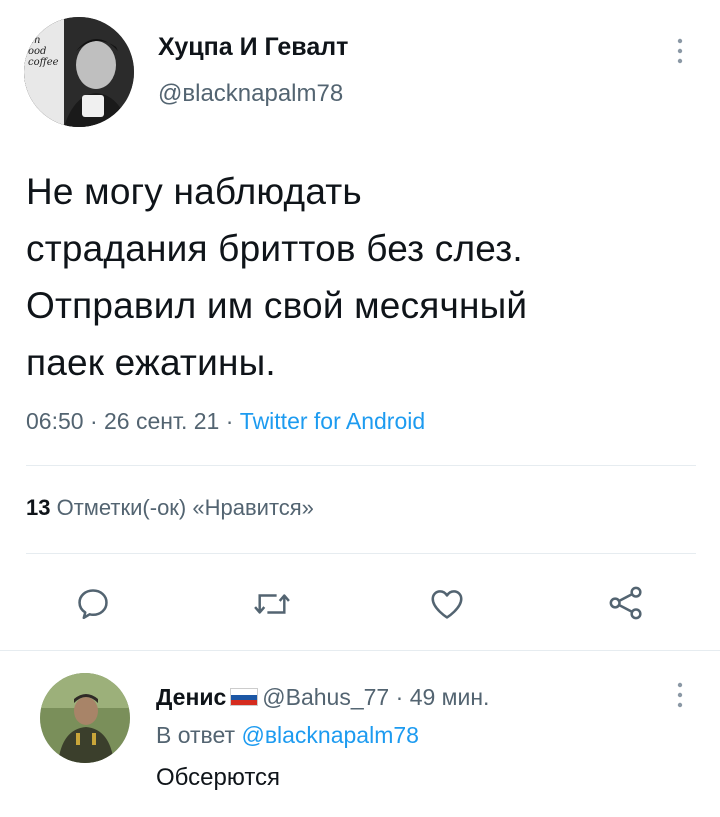 Image resolution: width=720 pixels, height=817 pixels. Describe the element at coordinates (55, 421) in the screenshot. I see `tweet-time: 06:50` at that location.